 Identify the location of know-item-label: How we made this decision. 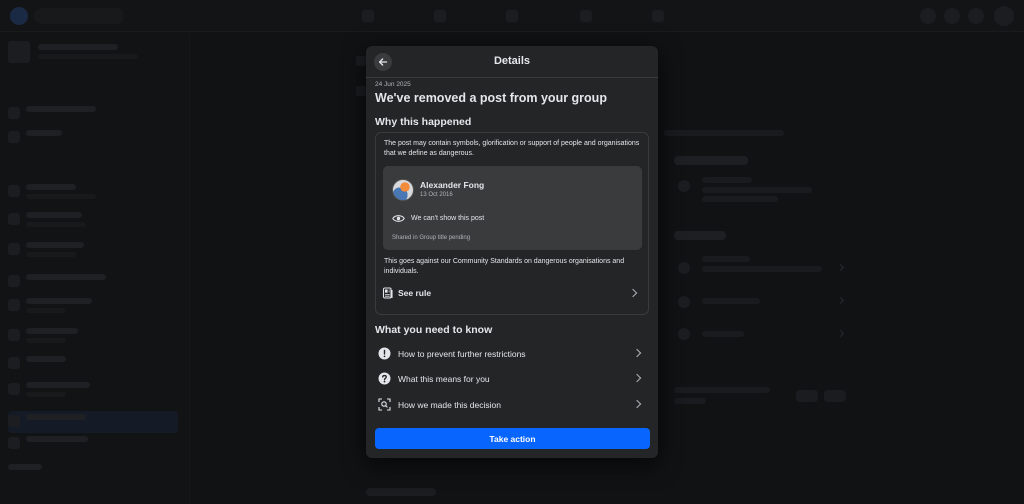
(449, 405).